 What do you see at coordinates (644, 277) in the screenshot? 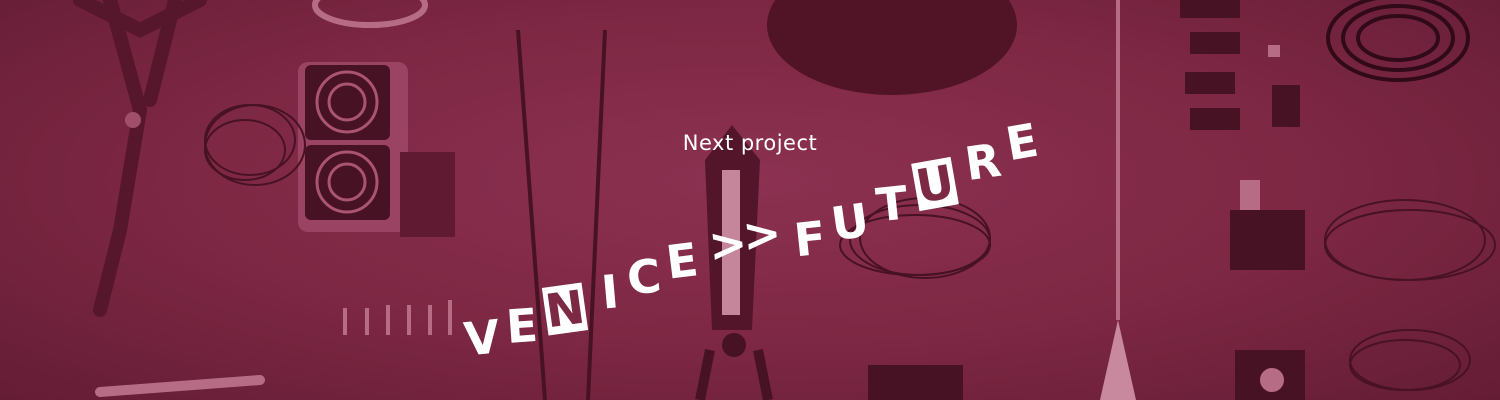
I see `title-letter: C` at bounding box center [644, 277].